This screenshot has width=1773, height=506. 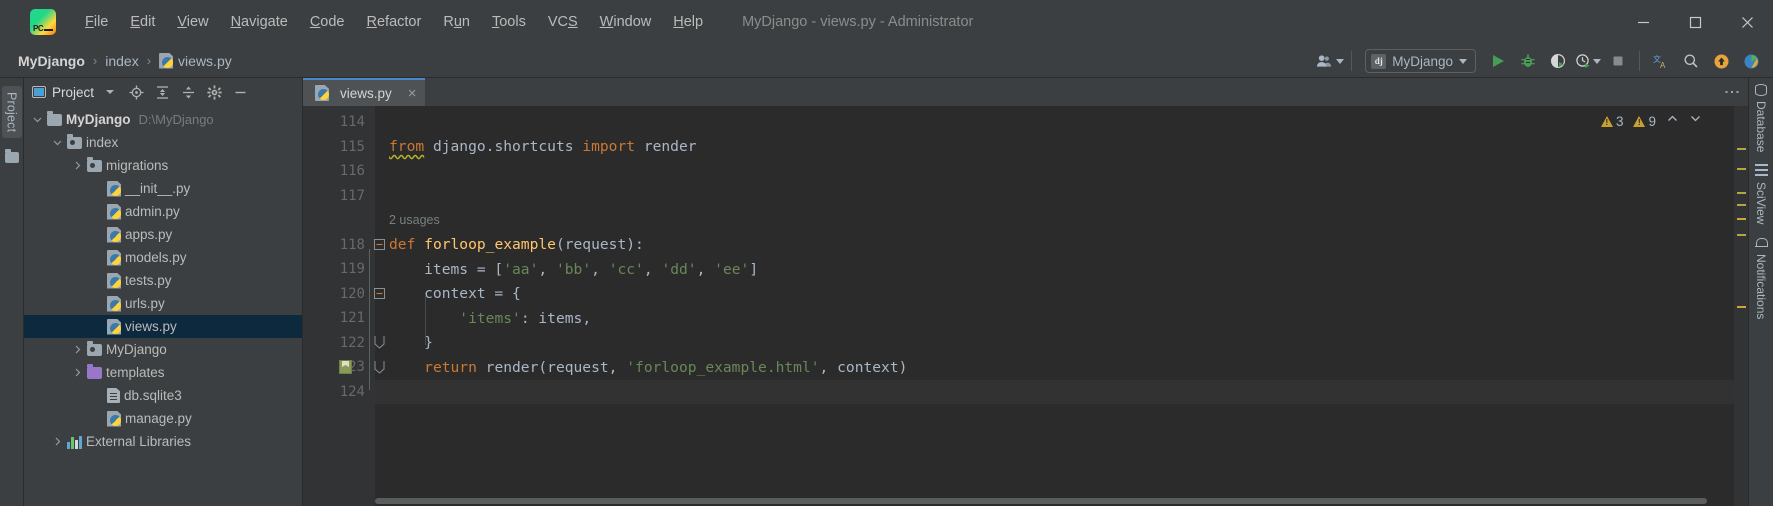 What do you see at coordinates (344, 306) in the screenshot?
I see `editor-gutter: 114 115 116 117 118 119 120 121 122 123 124` at bounding box center [344, 306].